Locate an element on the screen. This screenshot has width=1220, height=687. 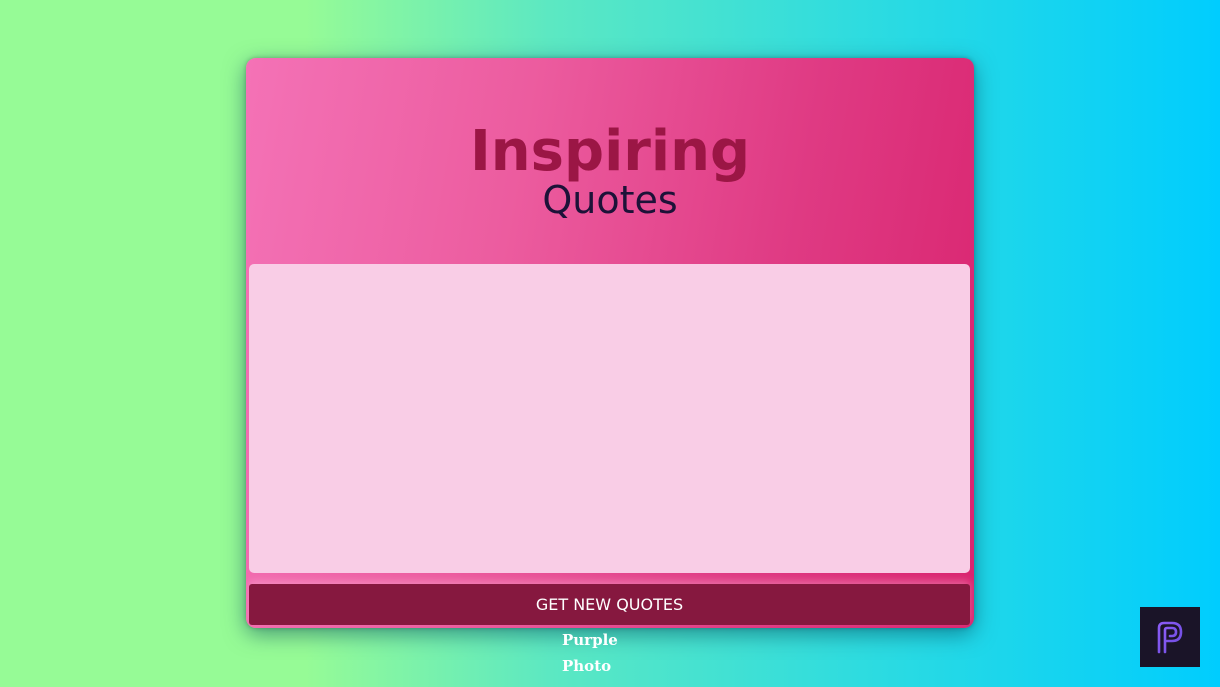
title-sub: Quotes is located at coordinates (610, 200).